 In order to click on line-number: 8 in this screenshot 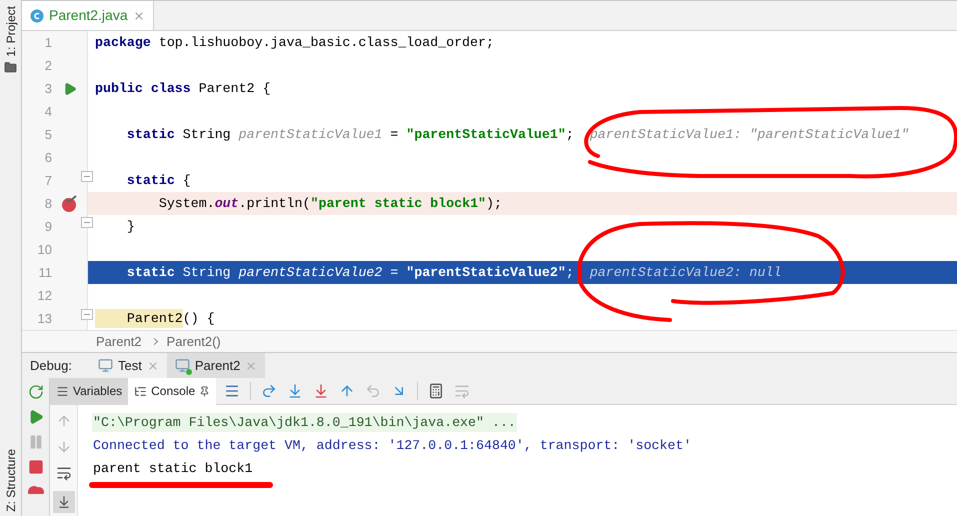, I will do `click(48, 203)`.